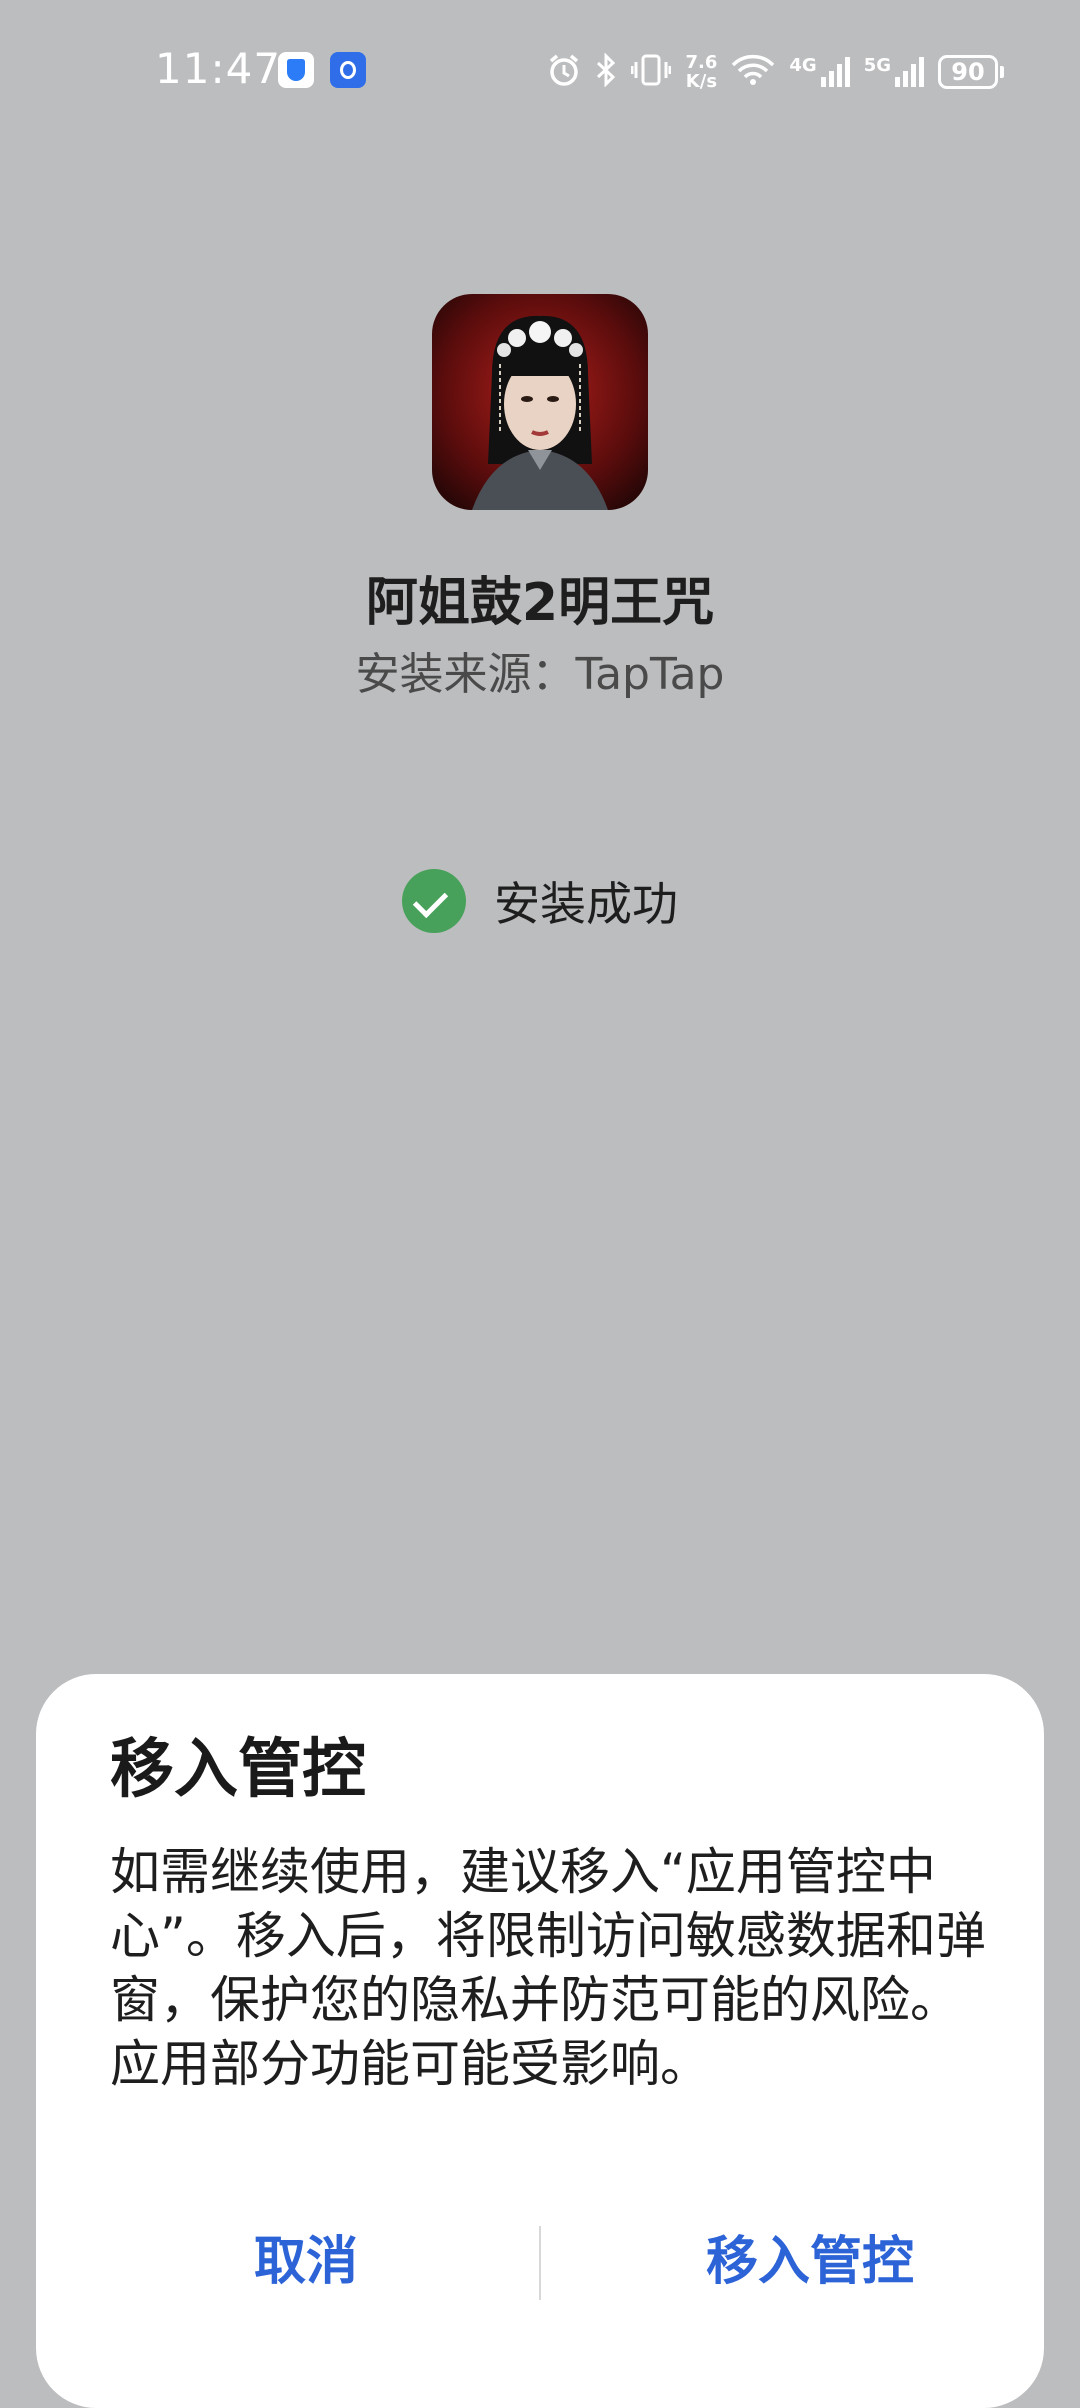  I want to click on cancel-button: 取消, so click(306, 2262).